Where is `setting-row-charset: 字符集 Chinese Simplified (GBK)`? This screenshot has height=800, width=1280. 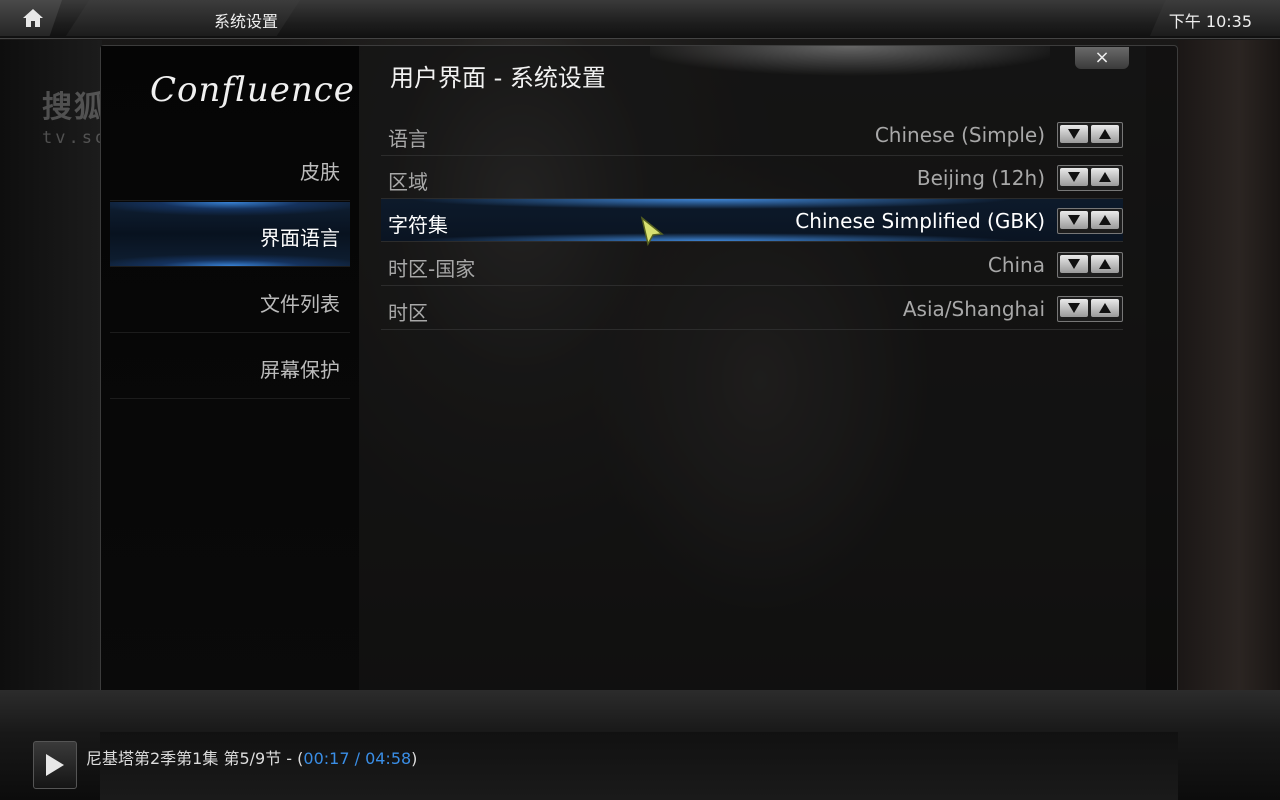
setting-row-charset: 字符集 Chinese Simplified (GBK) is located at coordinates (752, 220).